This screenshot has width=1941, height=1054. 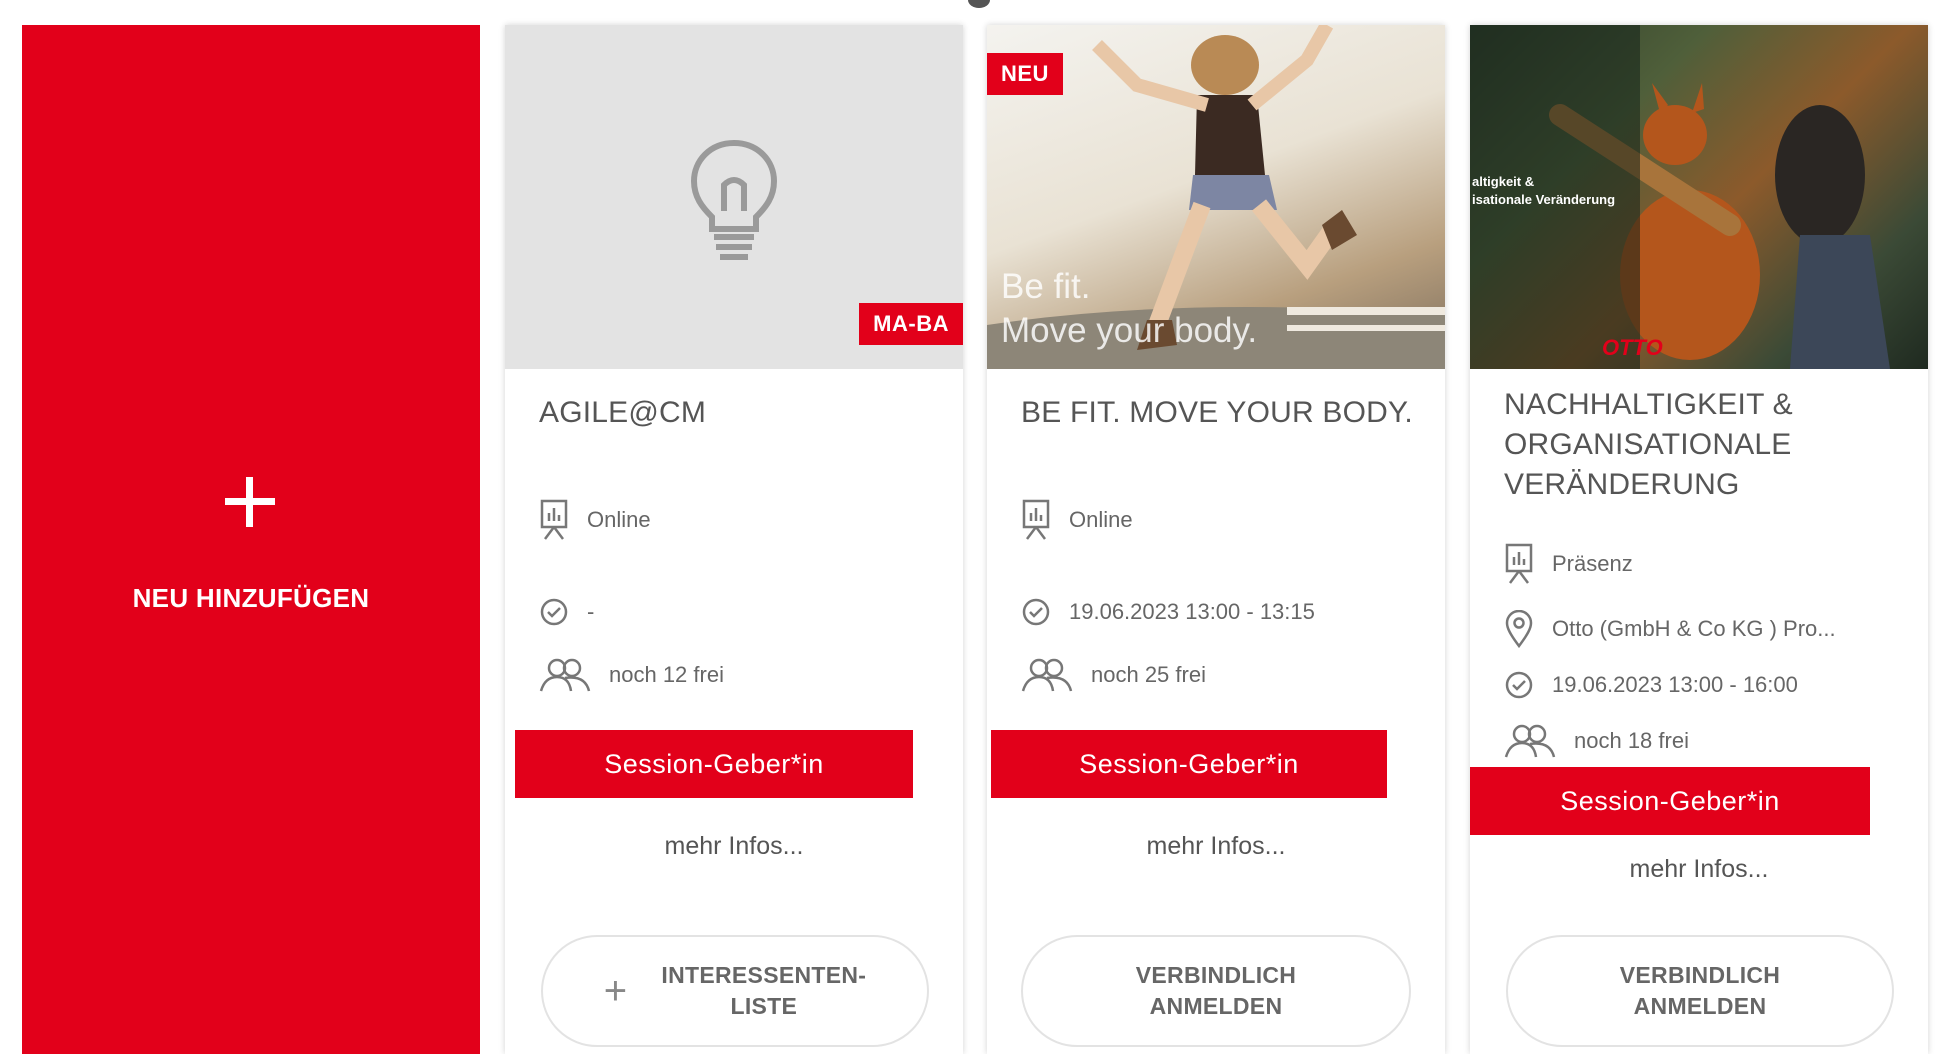 What do you see at coordinates (764, 990) in the screenshot?
I see `interest-list-label: INTERESSENTEN- LISTE` at bounding box center [764, 990].